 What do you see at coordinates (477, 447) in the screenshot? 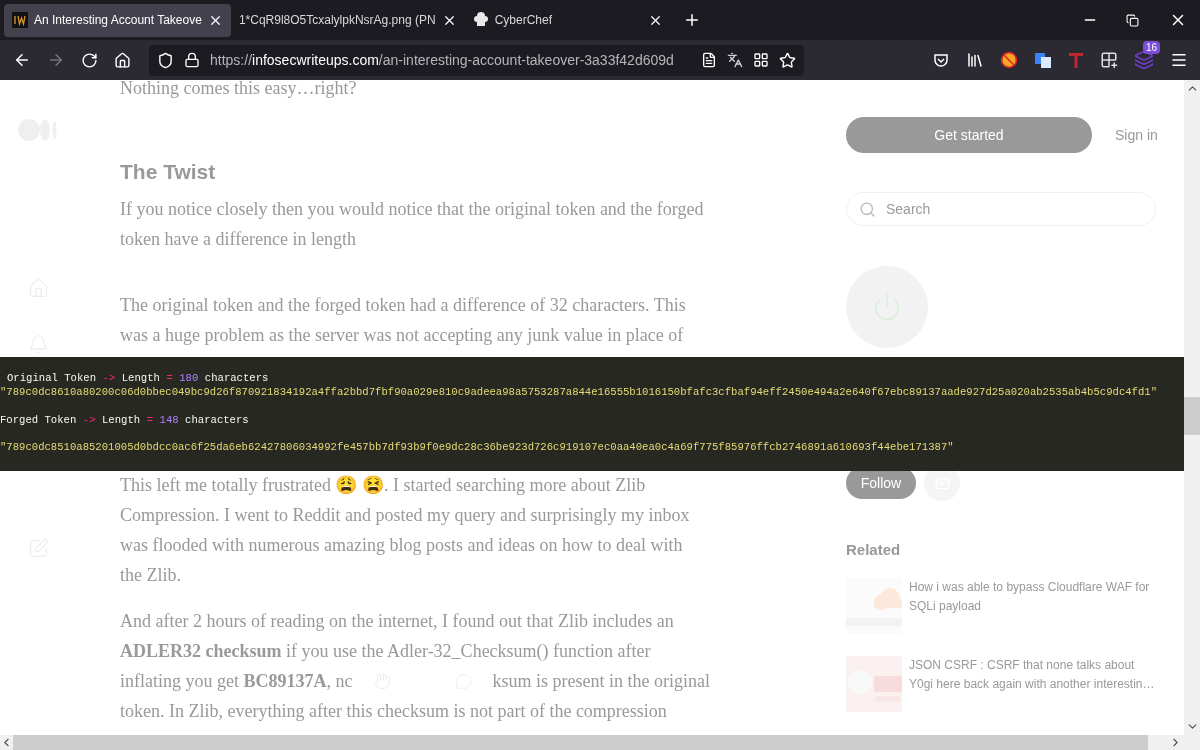
I see `code-text: "789c0dc8510a85201005d0bdcc0ac6f25da6eb62427806034992fe457bb7df93b9f0e9dc28c36be923d726c919107ec0aa40ea0c4a69f775f85976ffcb2746891a610693f44ebe171387"` at bounding box center [477, 447].